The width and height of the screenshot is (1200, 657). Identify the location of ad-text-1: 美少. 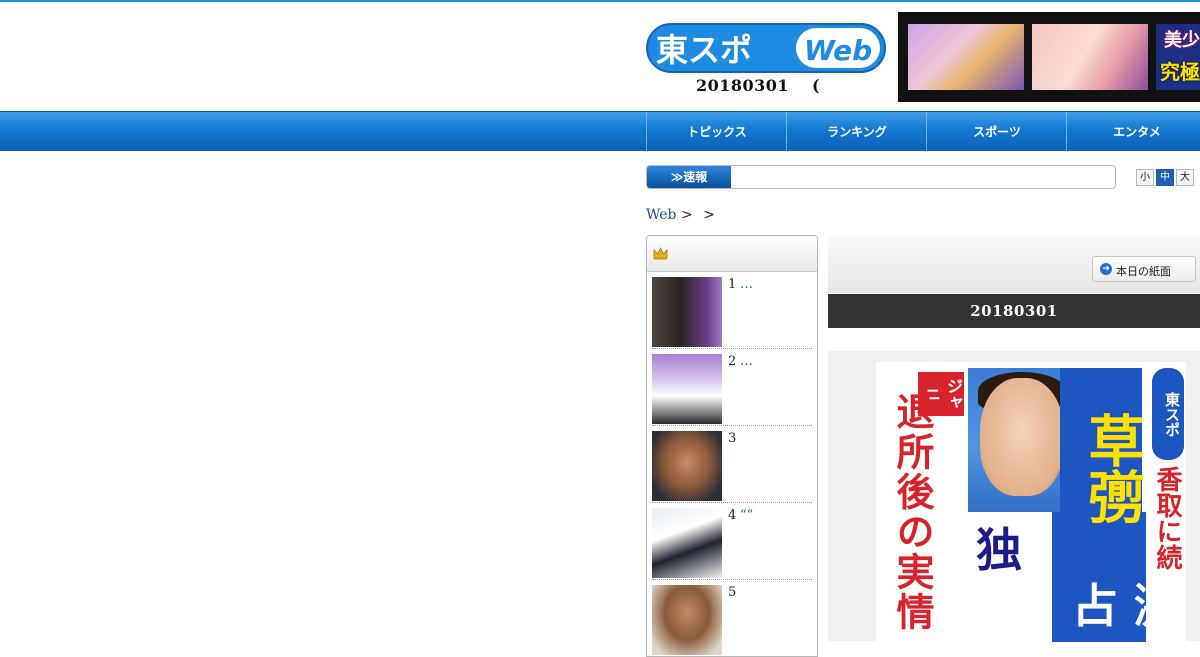
(1182, 40).